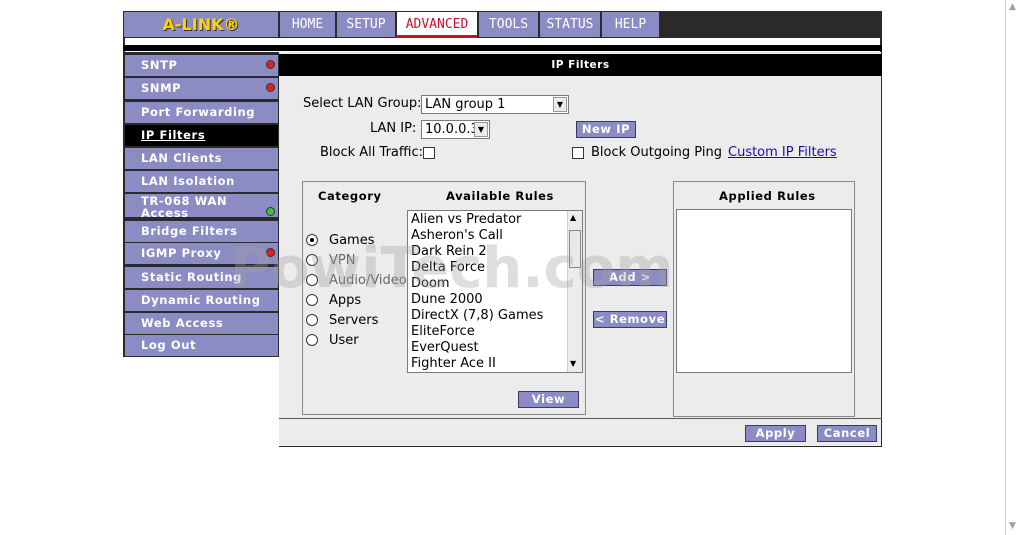  What do you see at coordinates (371, 152) in the screenshot?
I see `block-all-label: Block All Traffic:` at bounding box center [371, 152].